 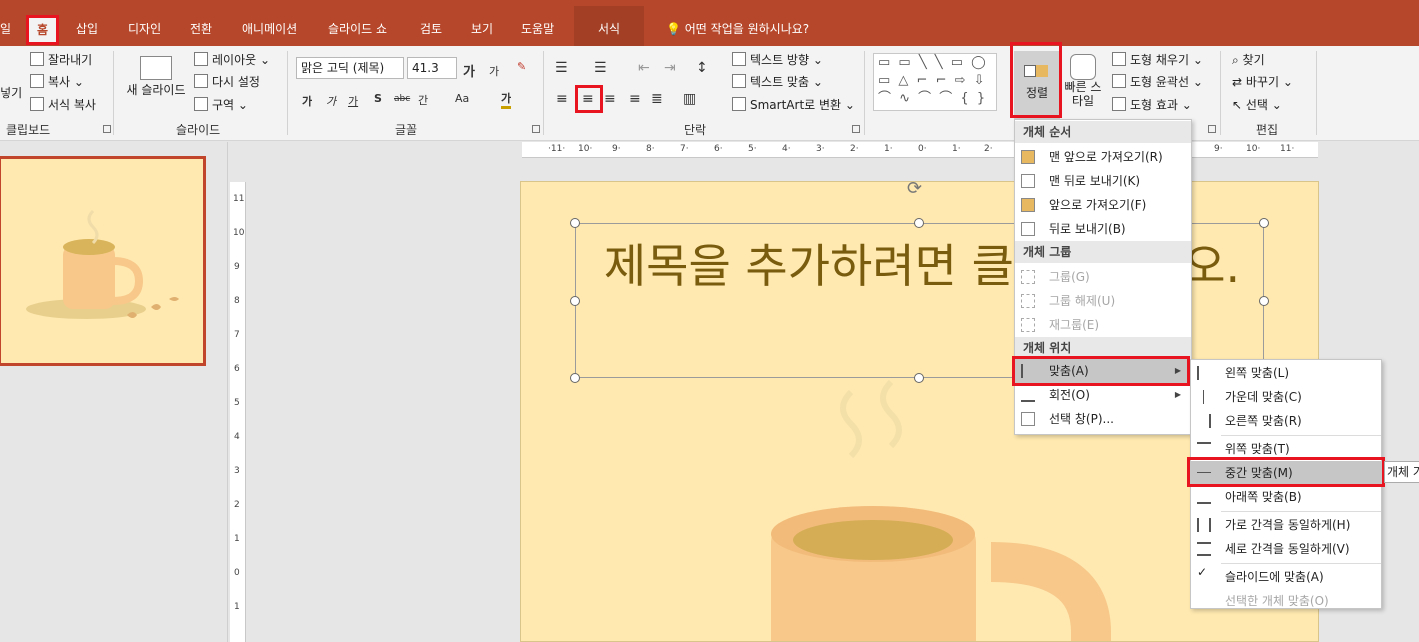 What do you see at coordinates (935, 82) in the screenshot?
I see `shapes-gallery: ▭ ▭ ╲ ╲ ▭ ◯ ▭ △ ⌐ ⌐ ⇨ ⇩ ⌒ ∿ ⌒ ⌒ { }` at bounding box center [935, 82].